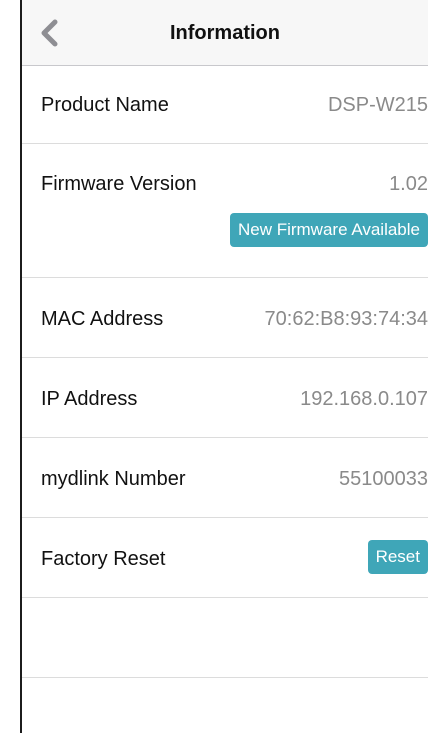 This screenshot has width=428, height=733. Describe the element at coordinates (364, 399) in the screenshot. I see `ip-address-value: 192.168.0.107` at that location.